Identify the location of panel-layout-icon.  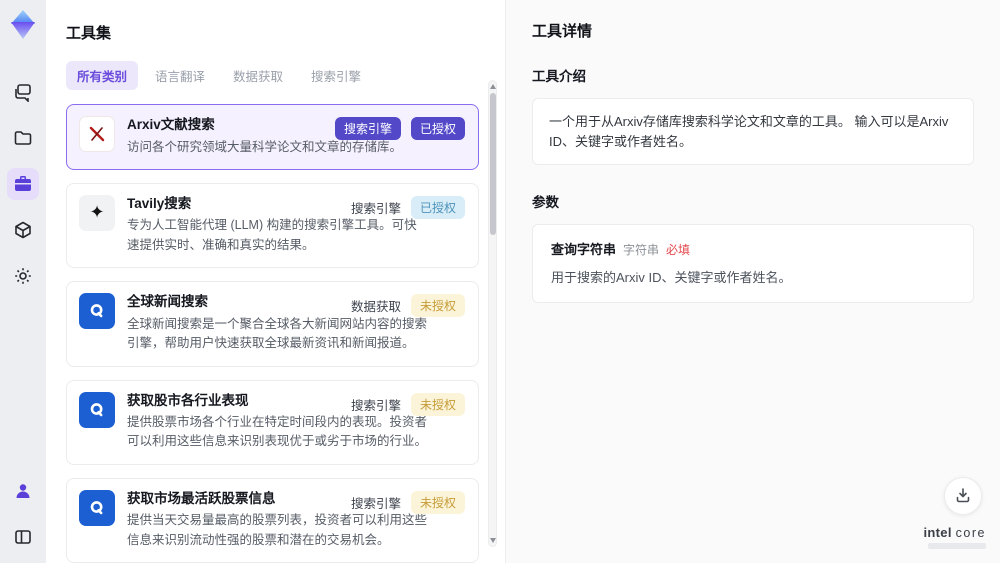
(23, 537).